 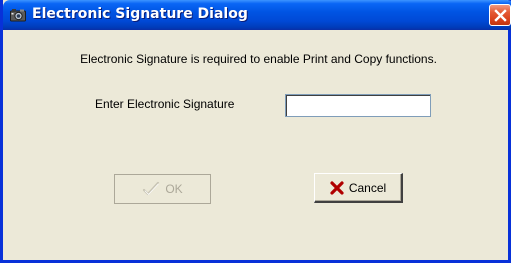 I want to click on close-icon, so click(x=500, y=15).